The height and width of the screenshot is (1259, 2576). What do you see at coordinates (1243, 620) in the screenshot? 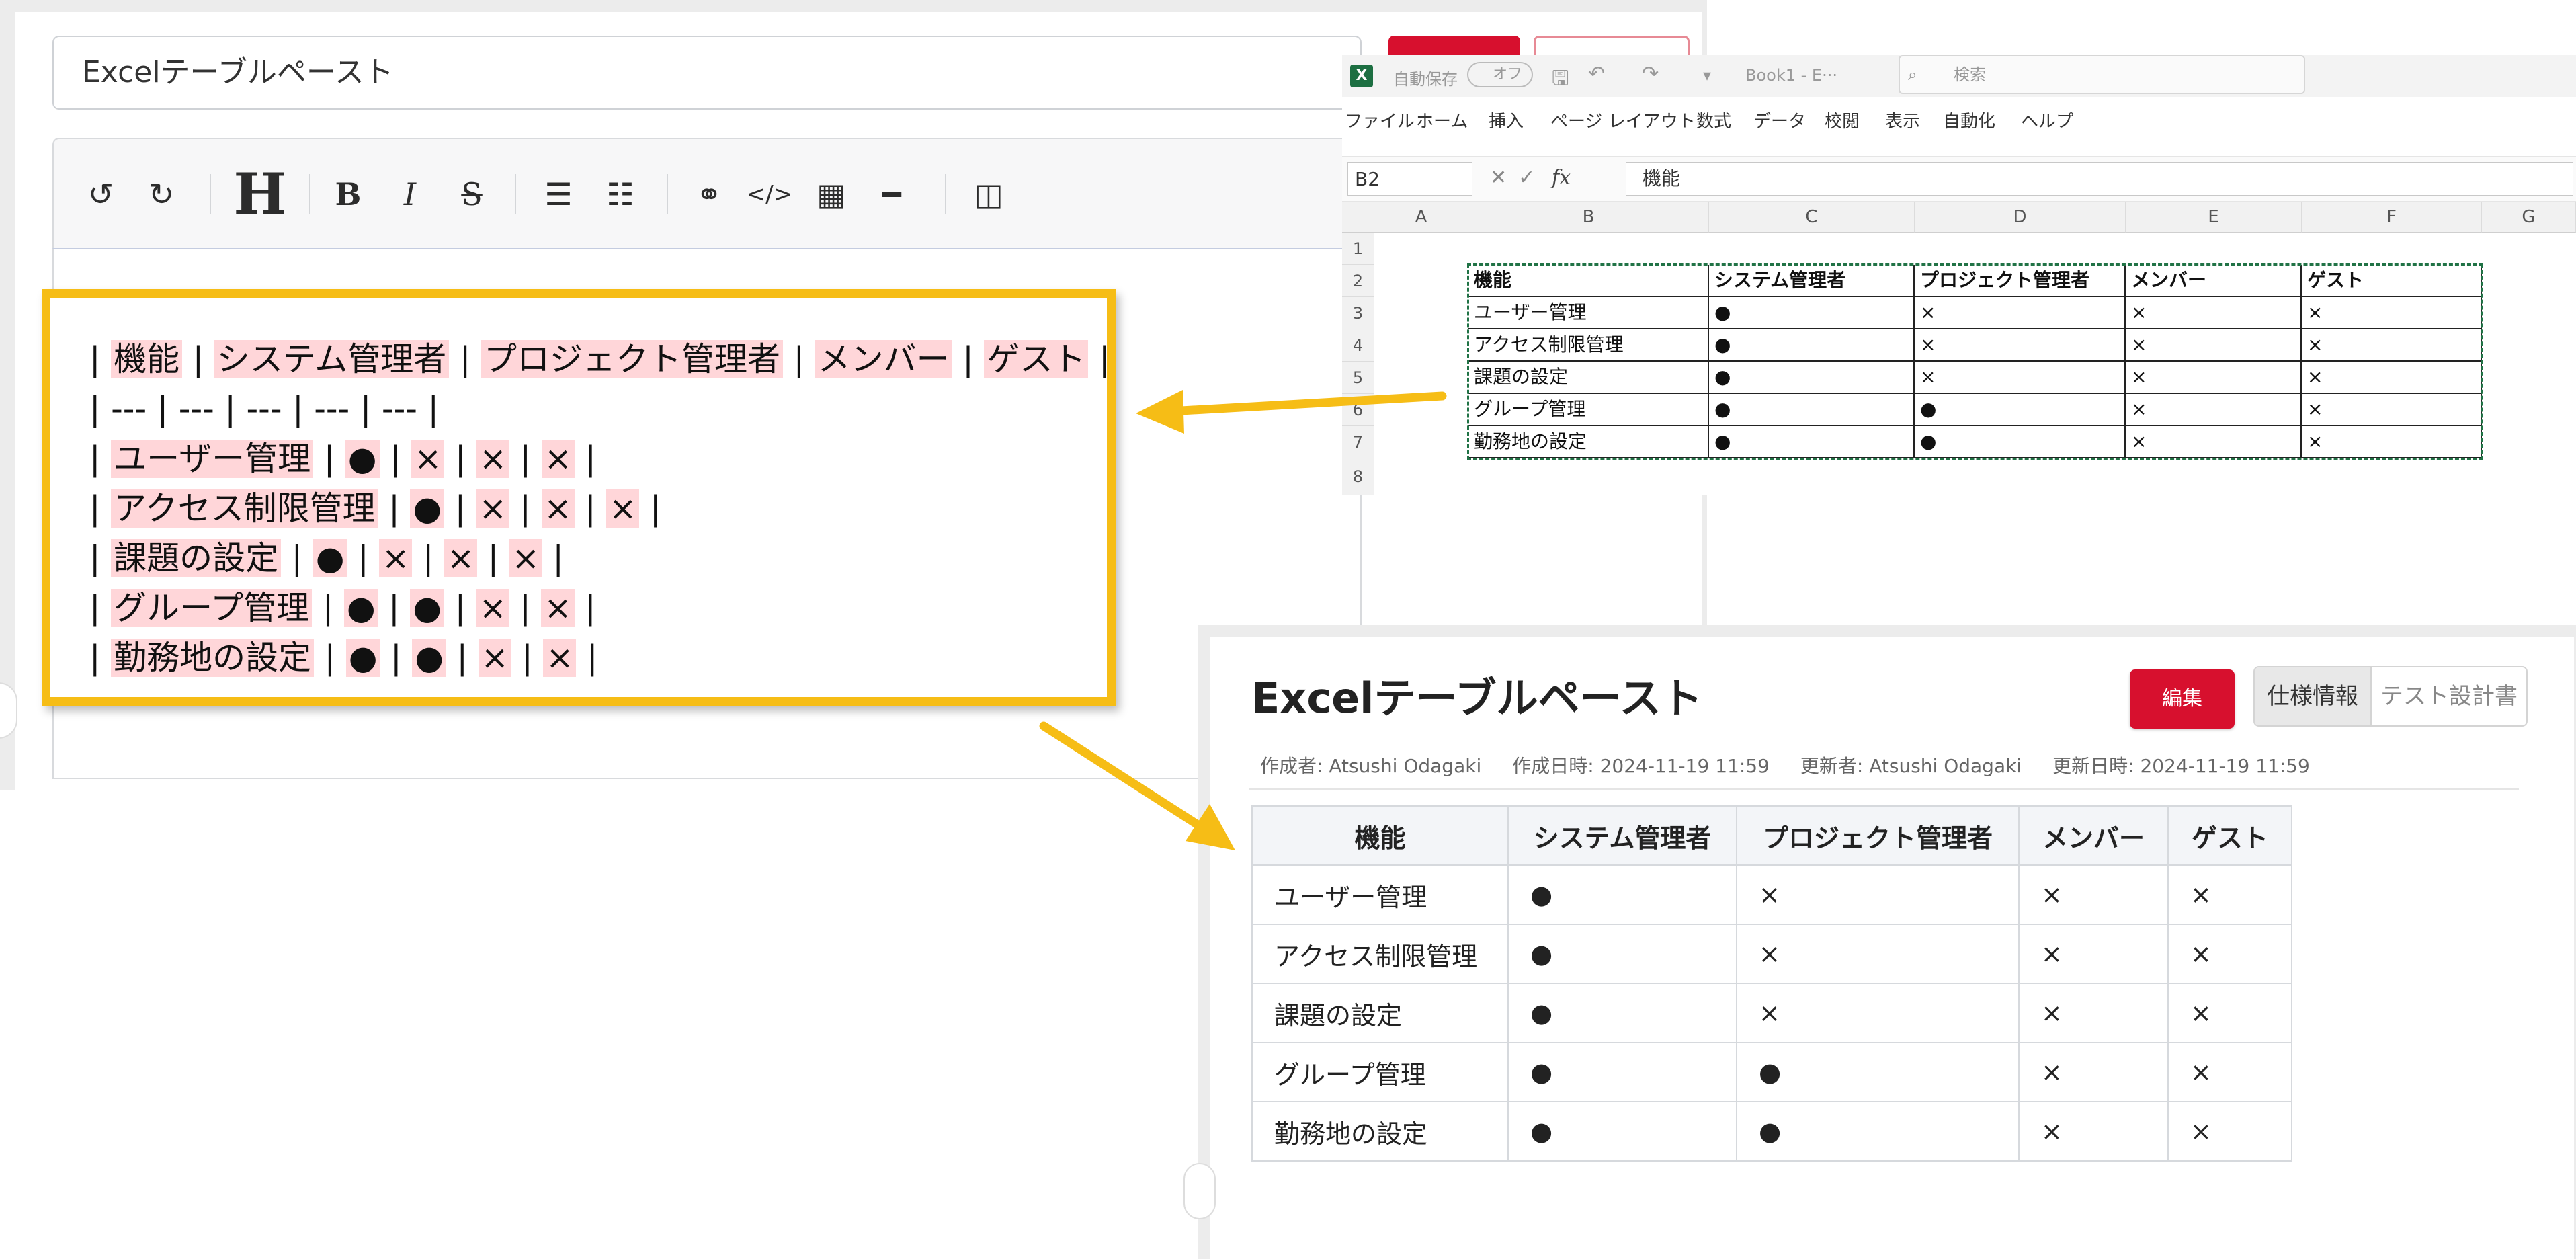
I see `annotation-arrows` at bounding box center [1243, 620].